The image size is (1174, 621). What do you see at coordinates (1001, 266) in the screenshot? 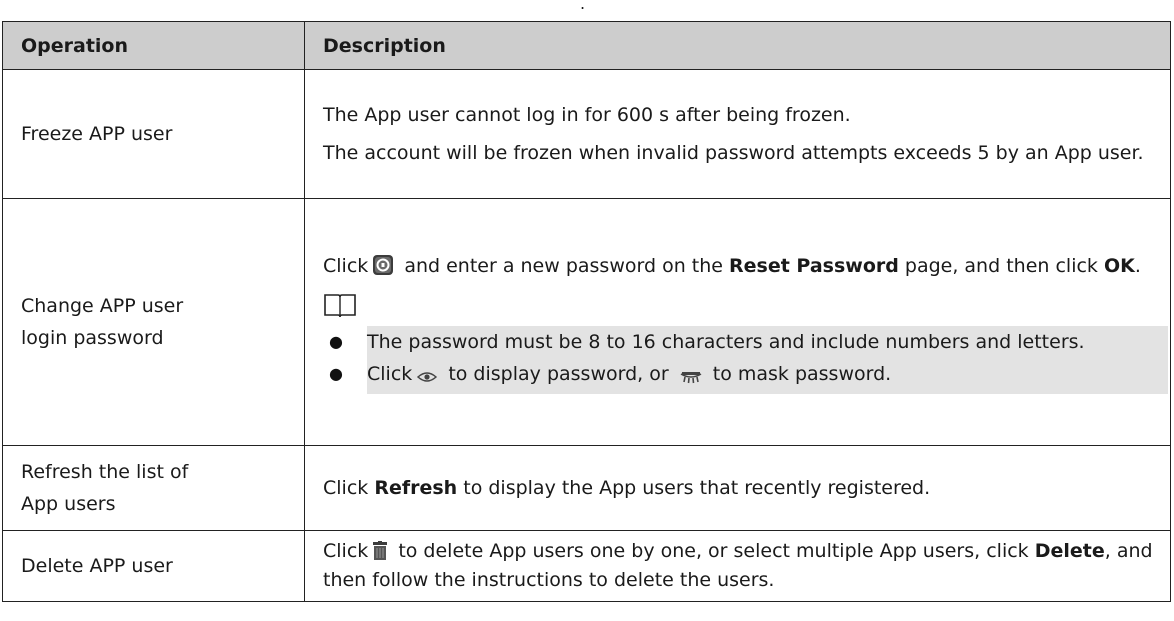
I see `change-text-b: page, and then click` at bounding box center [1001, 266].